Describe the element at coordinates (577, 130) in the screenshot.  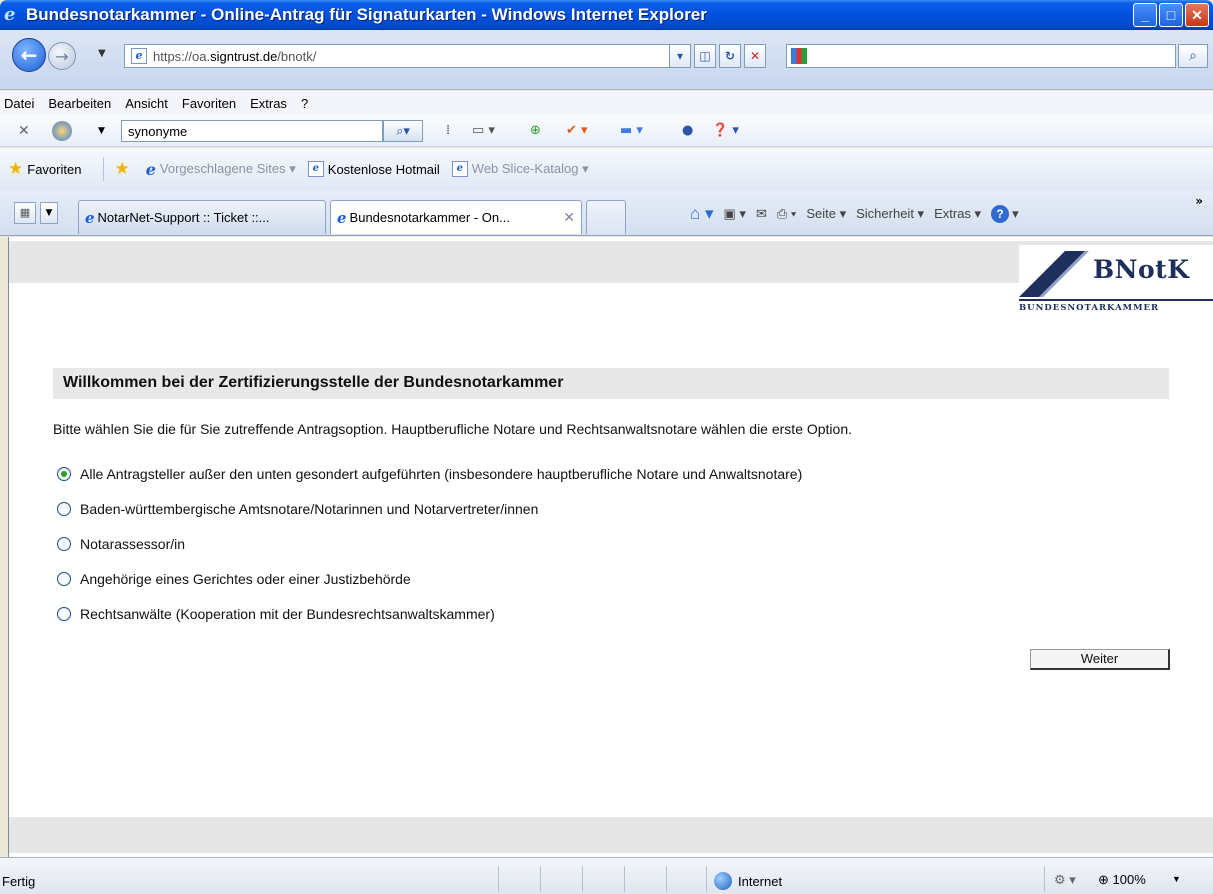
I see `toolbar-check-icon: ✔ ▾` at that location.